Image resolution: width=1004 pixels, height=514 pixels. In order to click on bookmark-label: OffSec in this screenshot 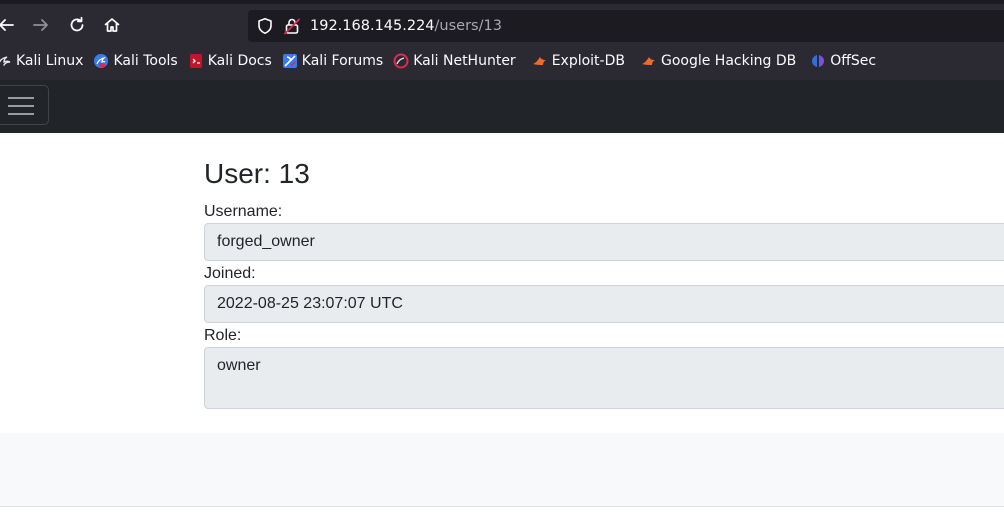, I will do `click(853, 61)`.